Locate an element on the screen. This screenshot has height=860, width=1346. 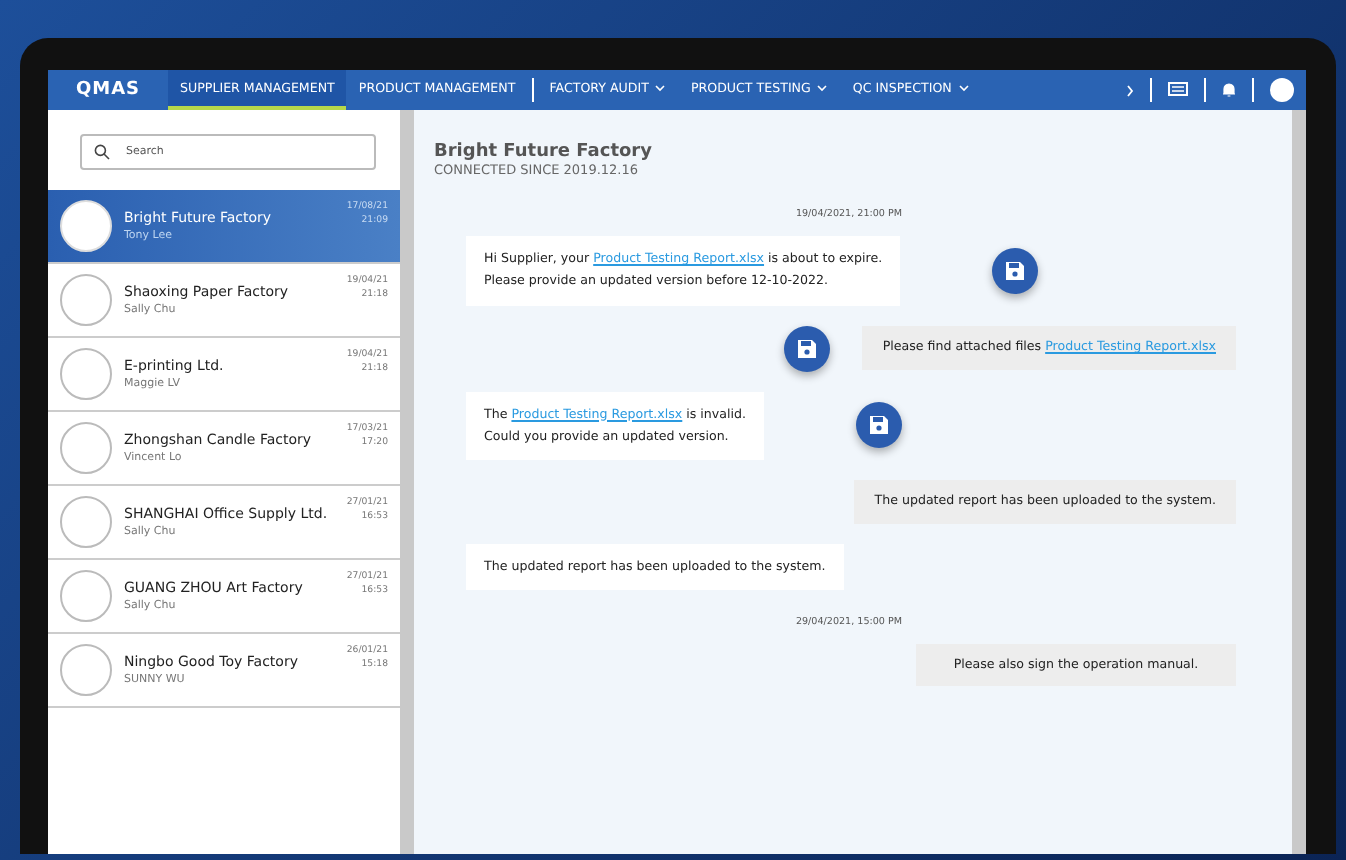
search-icon is located at coordinates (102, 152).